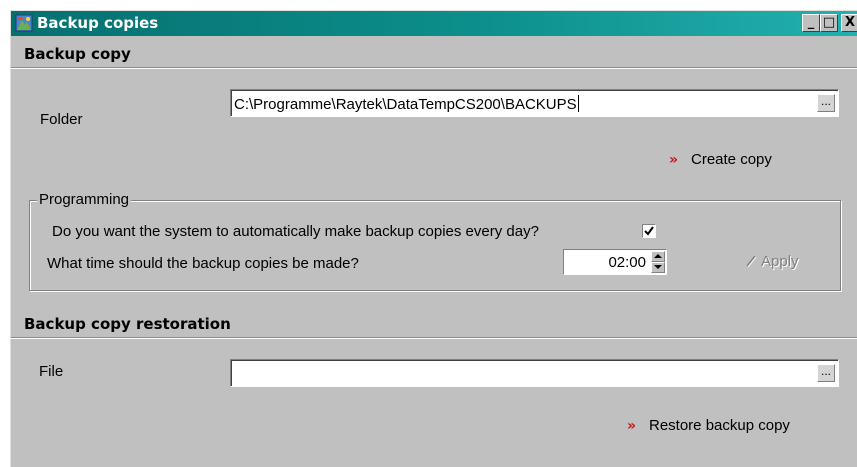  I want to click on file-label: File, so click(51, 371).